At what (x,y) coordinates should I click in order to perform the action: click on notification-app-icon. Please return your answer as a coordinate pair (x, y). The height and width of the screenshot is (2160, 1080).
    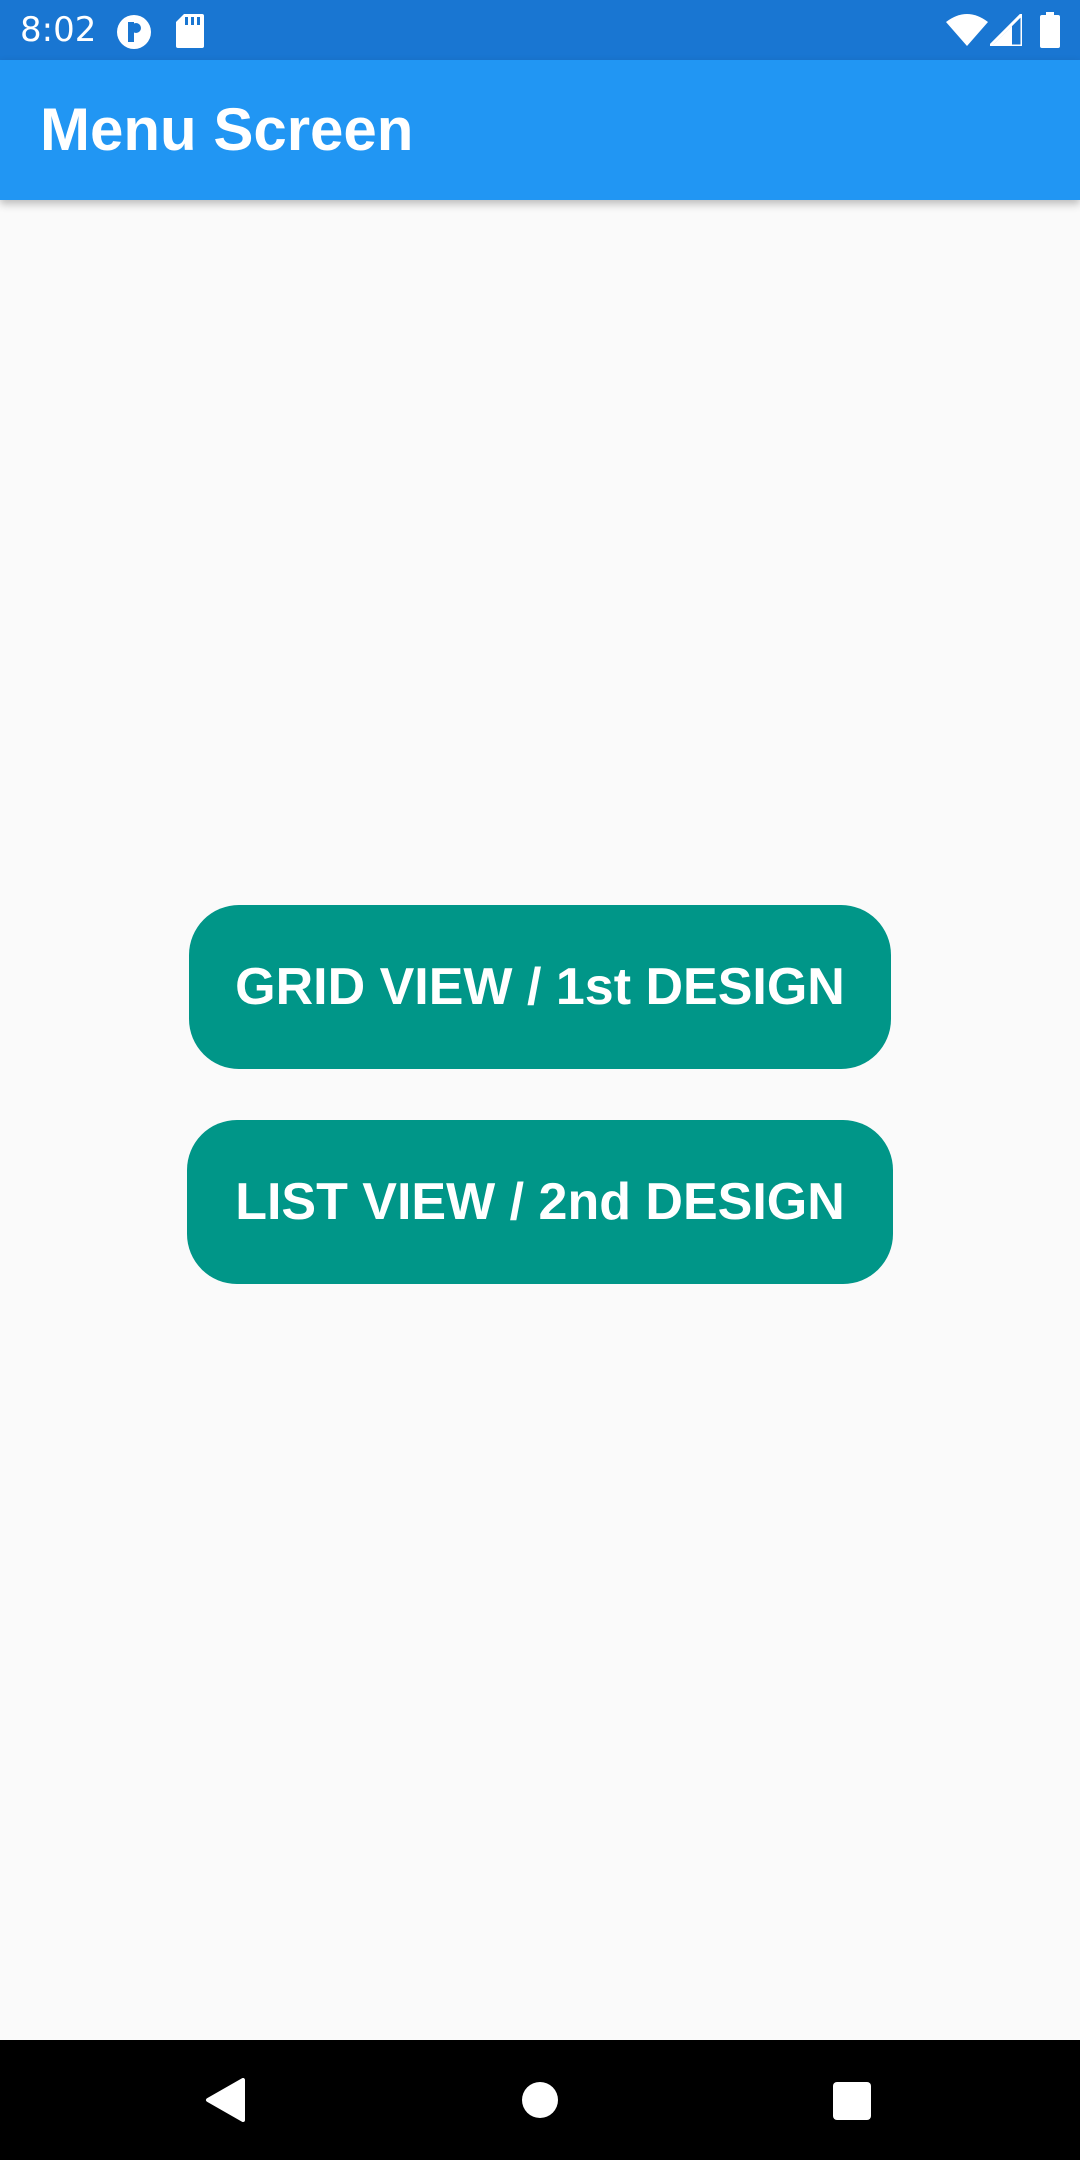
    Looking at the image, I should click on (134, 32).